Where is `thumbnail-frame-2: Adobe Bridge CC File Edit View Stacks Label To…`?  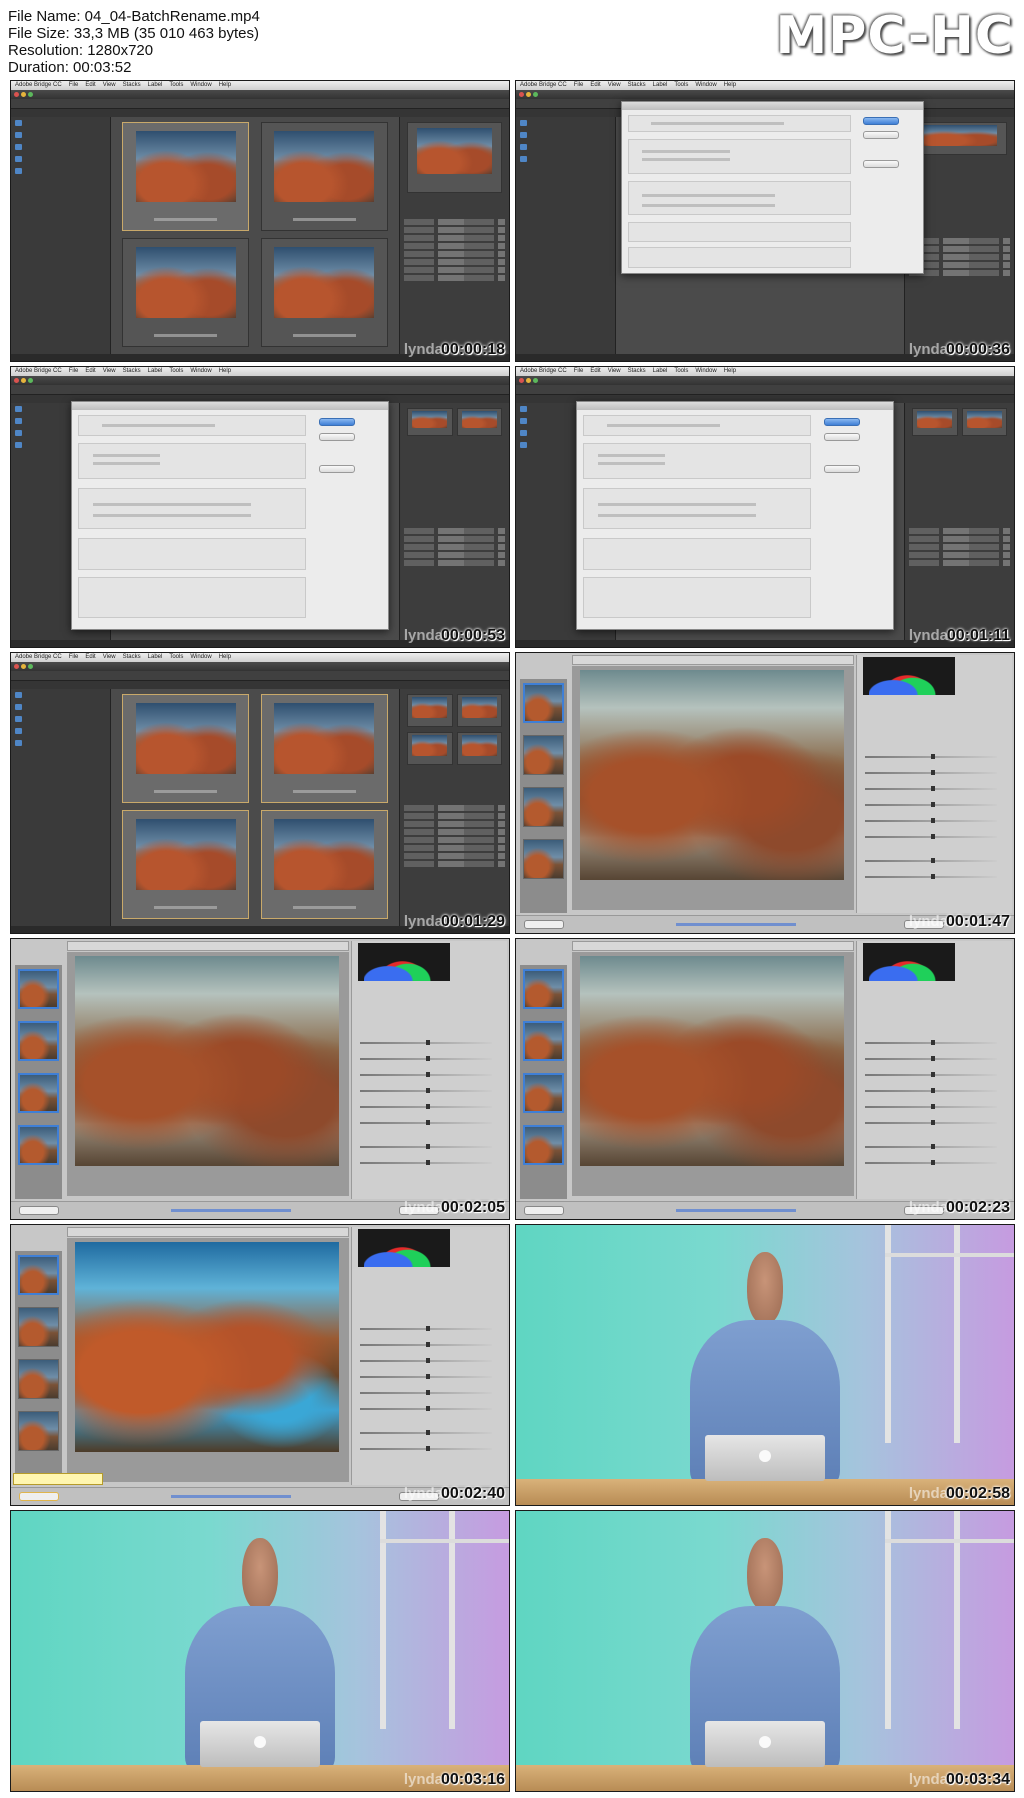 thumbnail-frame-2: Adobe Bridge CC File Edit View Stacks Label To… is located at coordinates (765, 221).